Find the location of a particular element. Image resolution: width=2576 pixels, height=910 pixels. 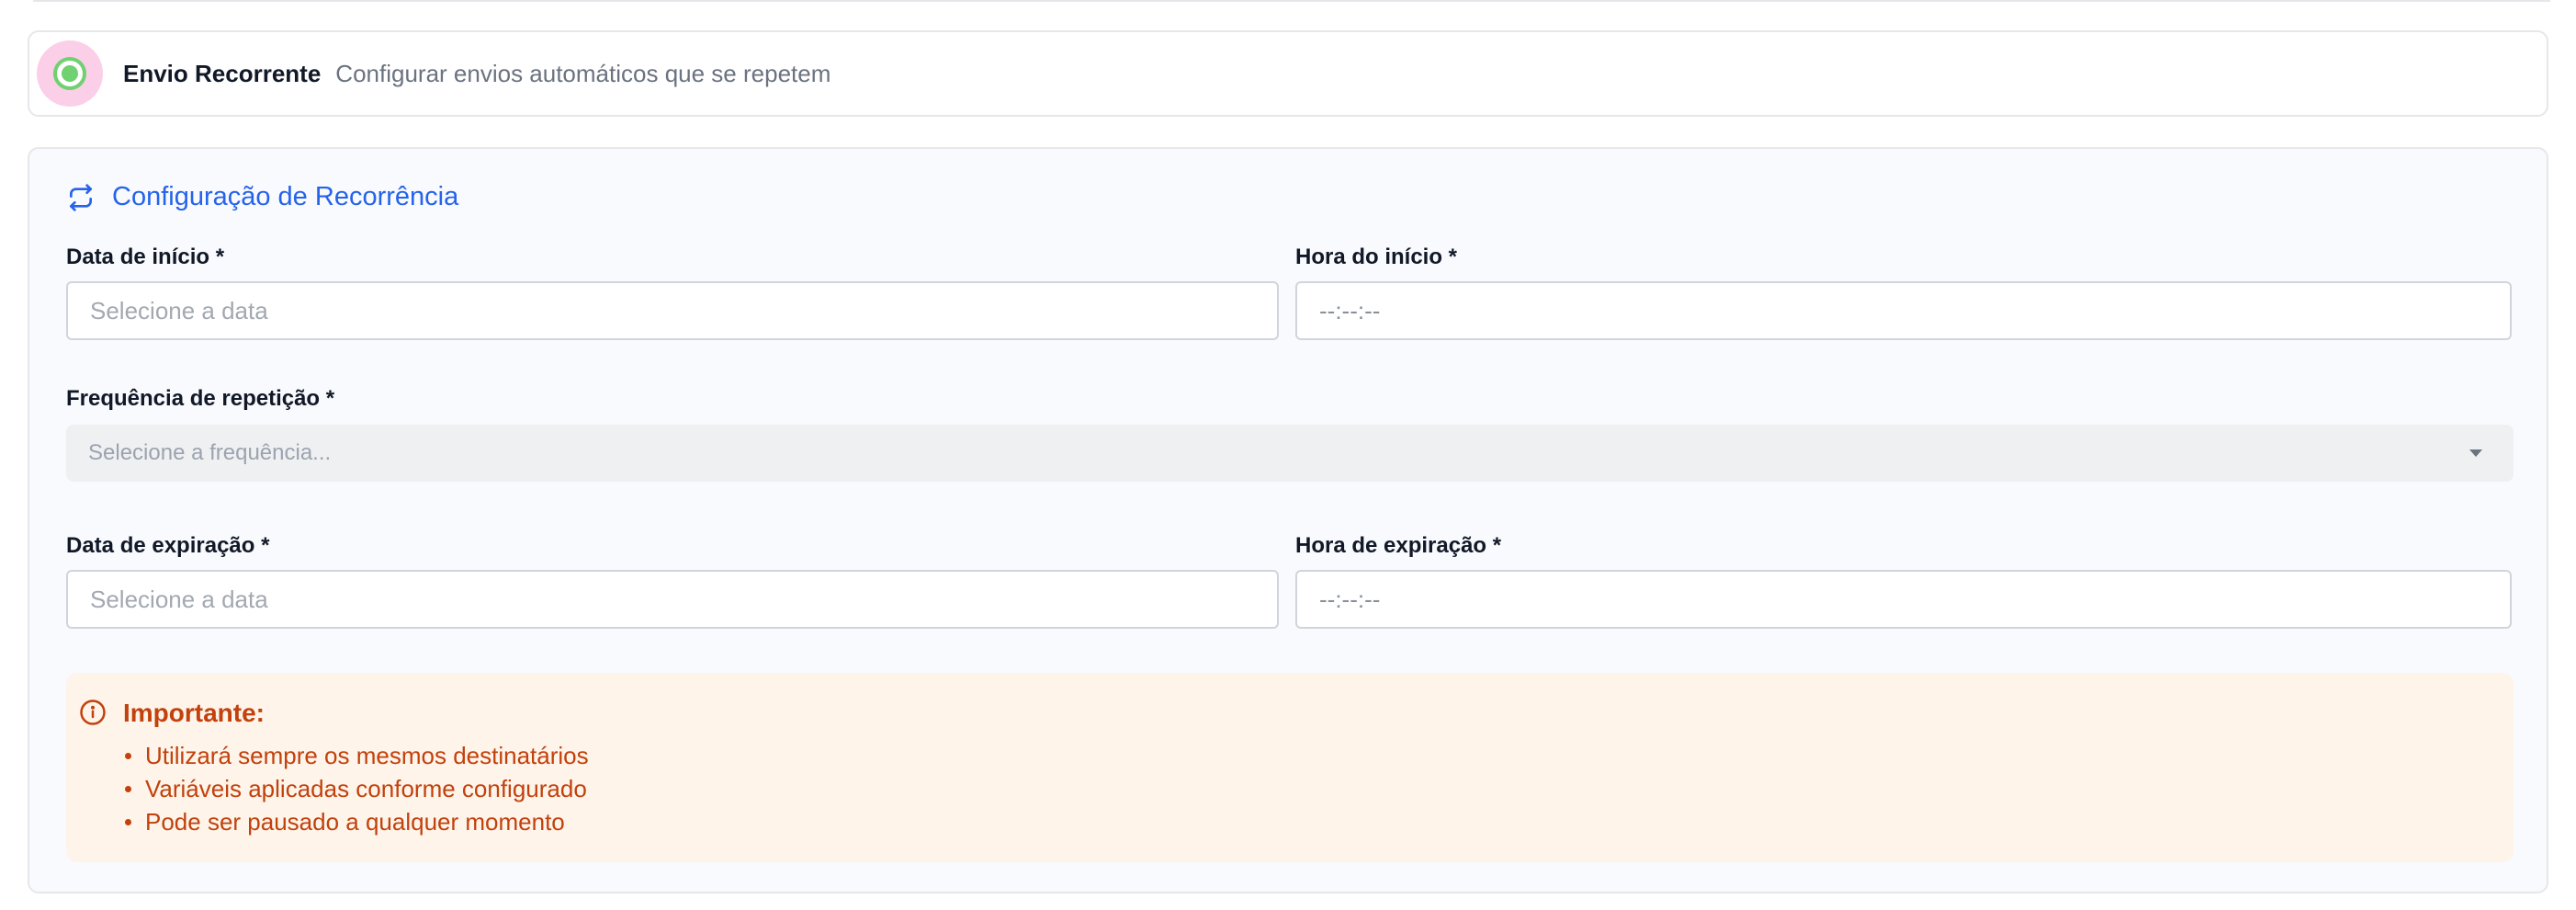

radio-outer-ring is located at coordinates (69, 73).